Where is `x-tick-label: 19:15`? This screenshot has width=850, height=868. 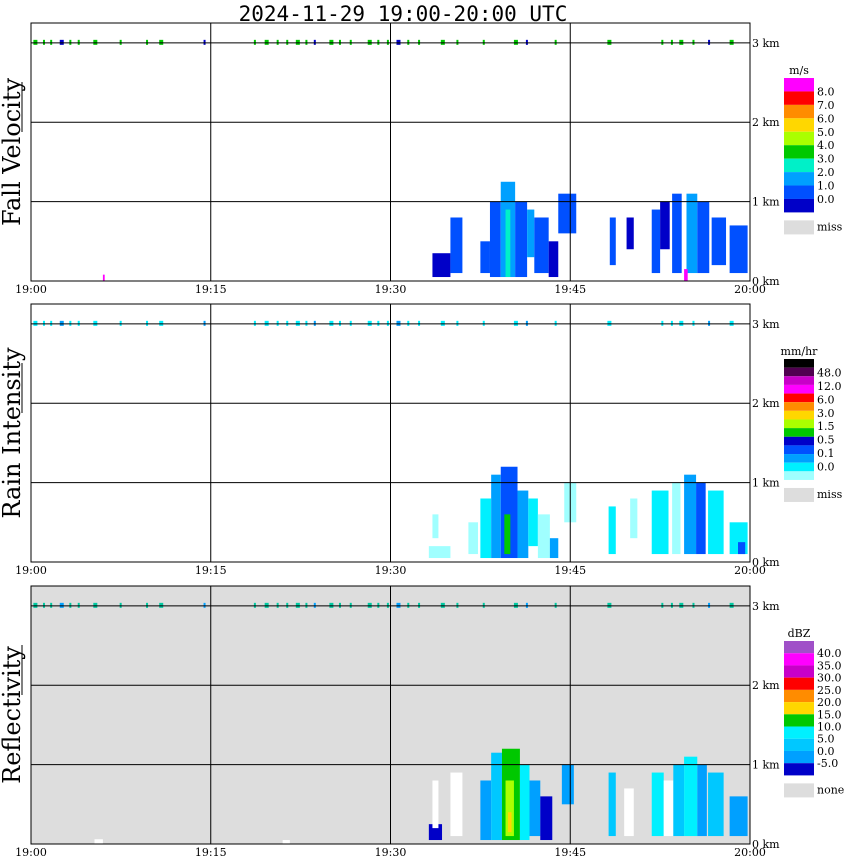
x-tick-label: 19:15 is located at coordinates (211, 570).